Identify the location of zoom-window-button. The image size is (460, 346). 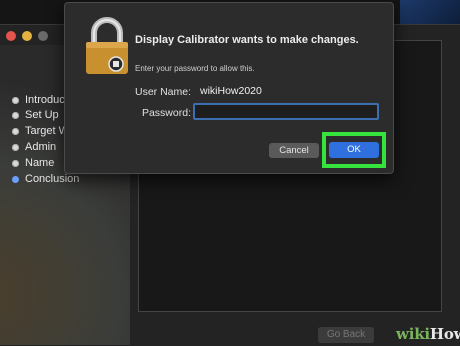
(43, 36).